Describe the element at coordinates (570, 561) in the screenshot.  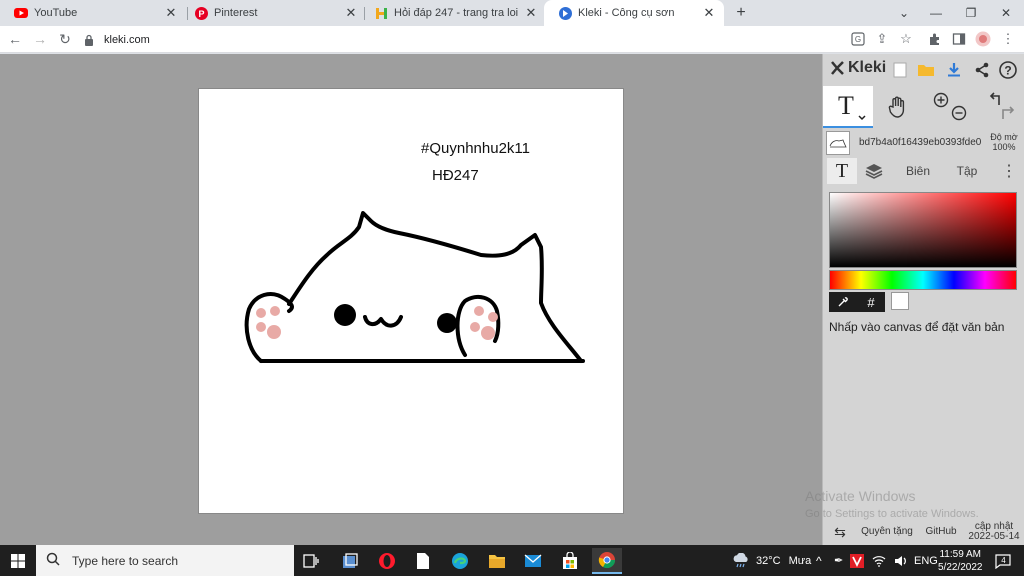
I see `store-icon` at that location.